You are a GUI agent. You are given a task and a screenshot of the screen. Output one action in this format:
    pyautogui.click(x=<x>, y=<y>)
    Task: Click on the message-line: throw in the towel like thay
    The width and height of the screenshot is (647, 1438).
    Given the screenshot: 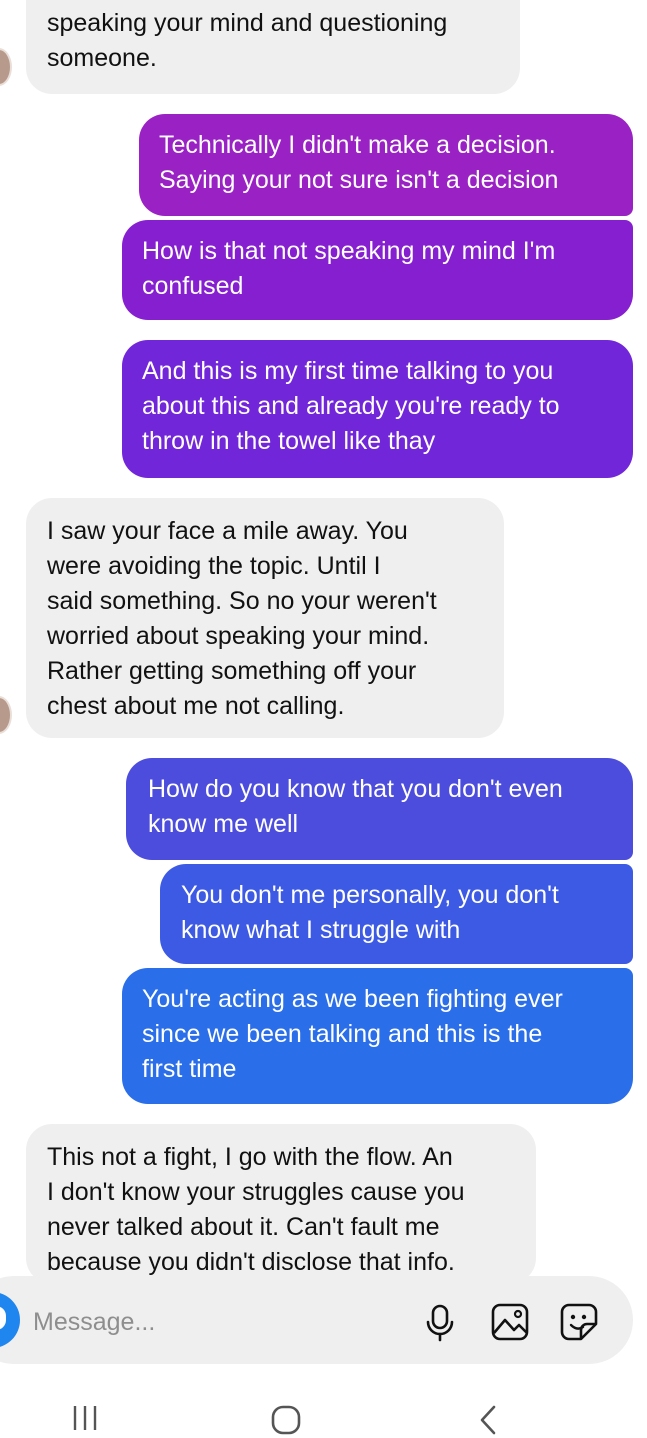 What is the action you would take?
    pyautogui.click(x=289, y=441)
    